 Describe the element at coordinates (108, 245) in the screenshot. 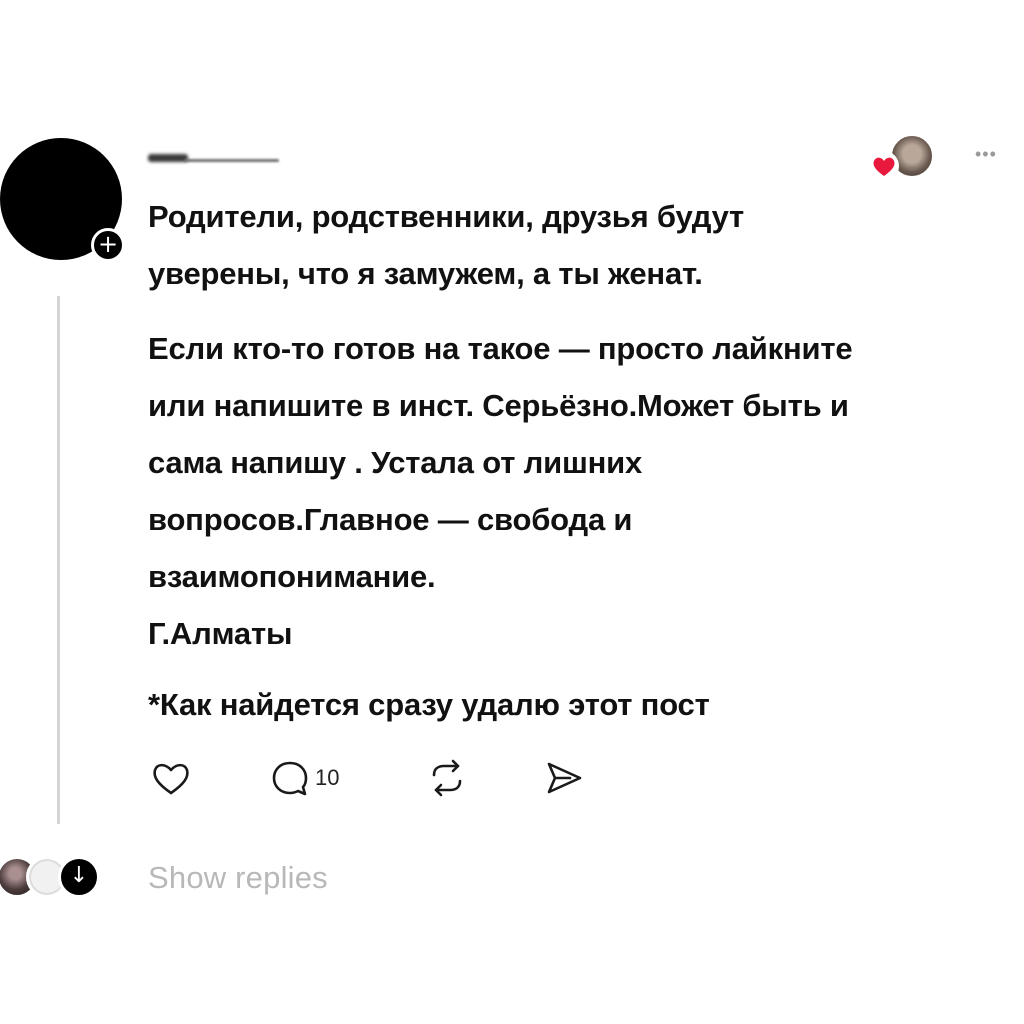

I see `follow-button: +` at that location.